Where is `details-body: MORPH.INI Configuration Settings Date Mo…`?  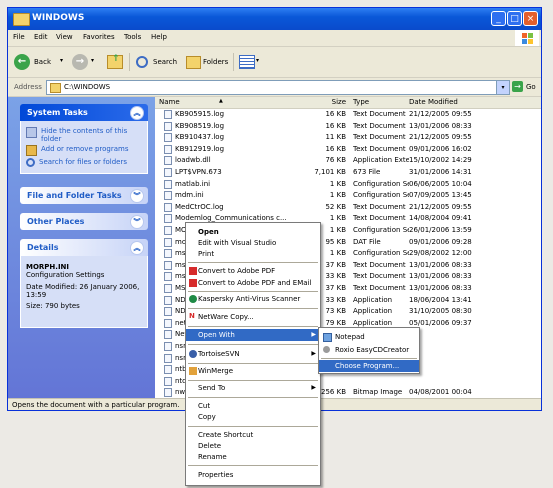 details-body: MORPH.INI Configuration Settings Date Mo… is located at coordinates (84, 292).